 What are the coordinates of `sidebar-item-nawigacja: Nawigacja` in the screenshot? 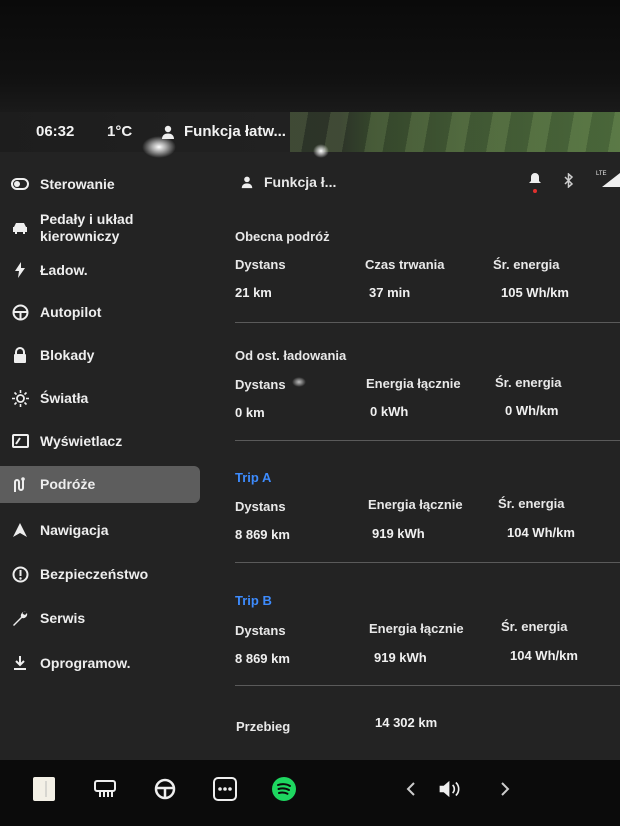 It's located at (100, 530).